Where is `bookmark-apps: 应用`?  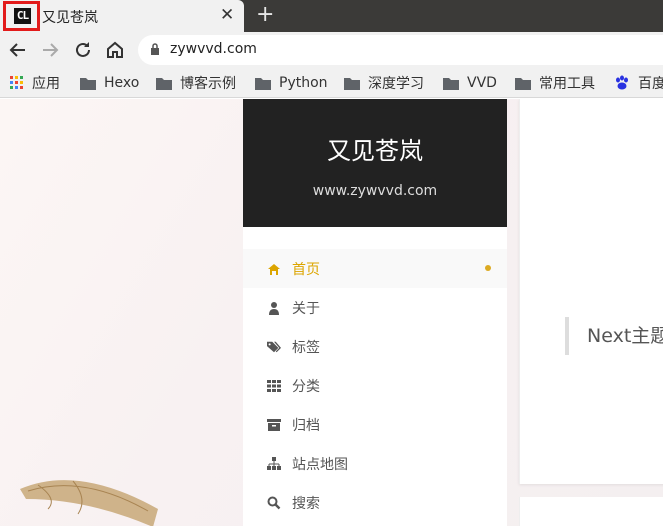 bookmark-apps: 应用 is located at coordinates (35, 83).